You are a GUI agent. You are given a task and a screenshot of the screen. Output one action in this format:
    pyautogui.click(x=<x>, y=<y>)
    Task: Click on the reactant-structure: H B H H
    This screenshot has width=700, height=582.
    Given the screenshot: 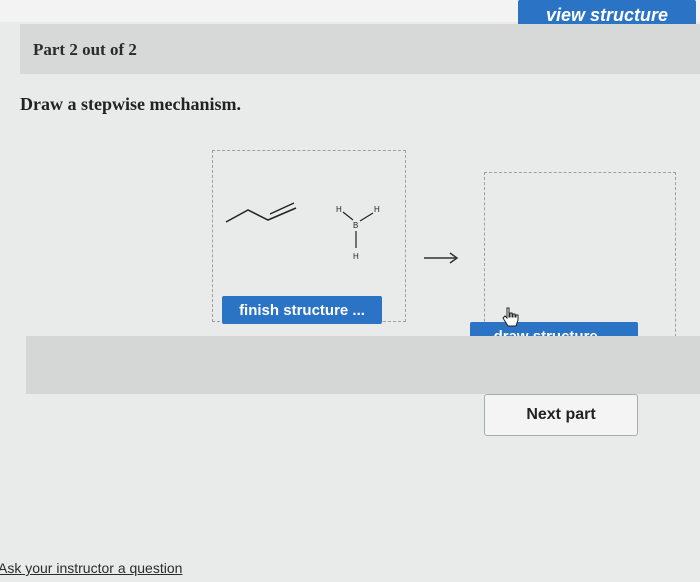 What is the action you would take?
    pyautogui.click(x=302, y=231)
    